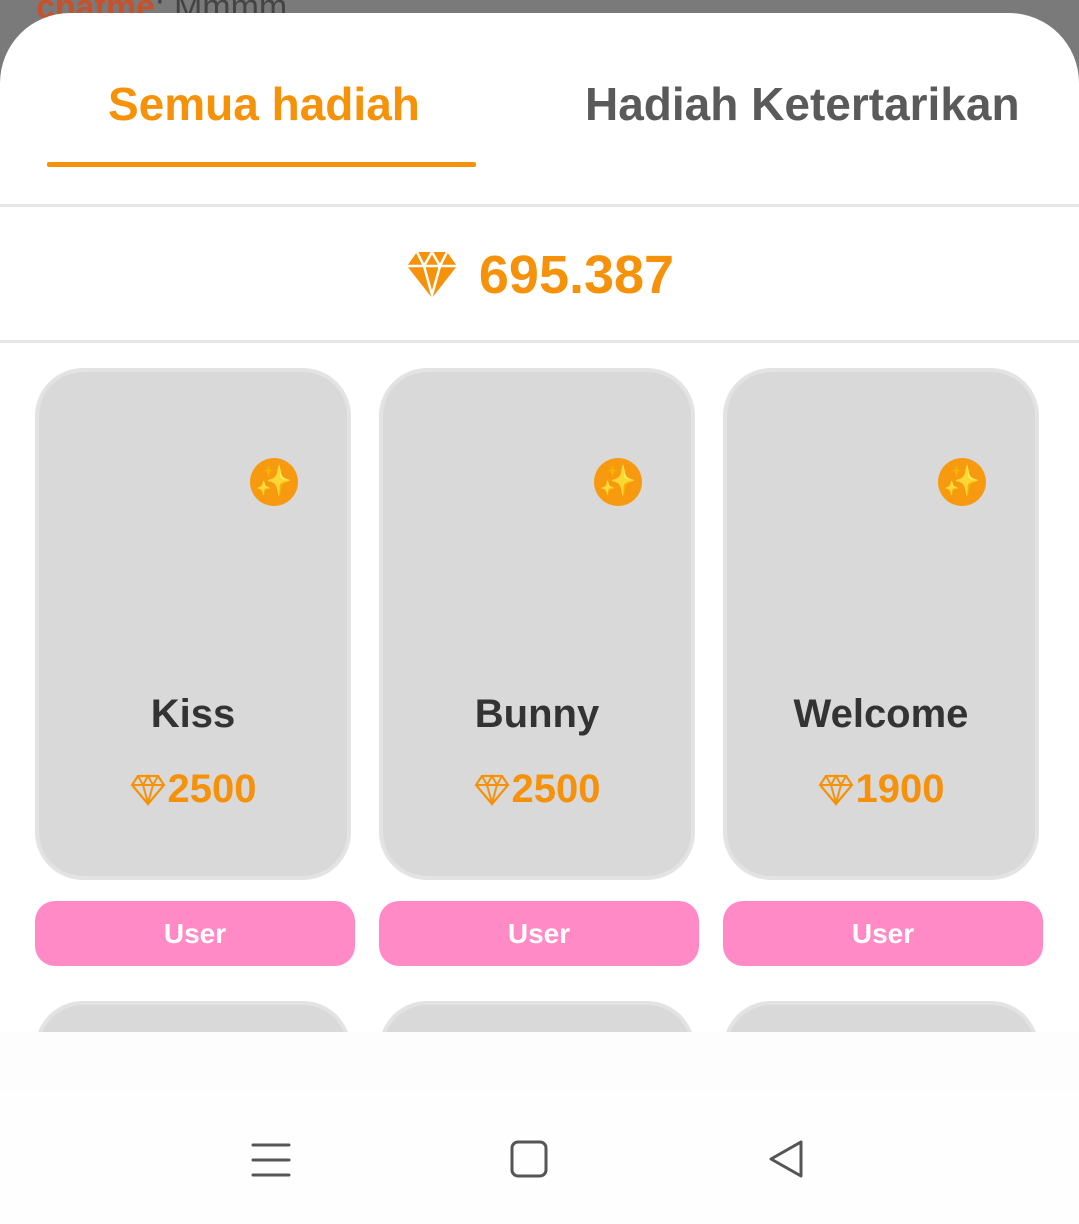 This screenshot has height=1224, width=1079. Describe the element at coordinates (900, 789) in the screenshot. I see `gift-price-value: 1900` at that location.